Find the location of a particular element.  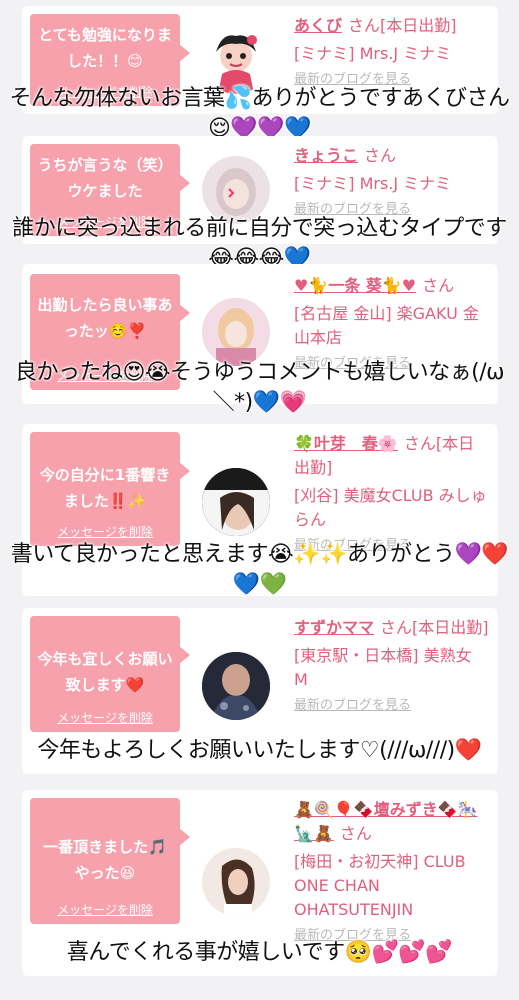

message-bubble: 一番頂きました🎵やった😆 メッセージを削除 is located at coordinates (110, 861).